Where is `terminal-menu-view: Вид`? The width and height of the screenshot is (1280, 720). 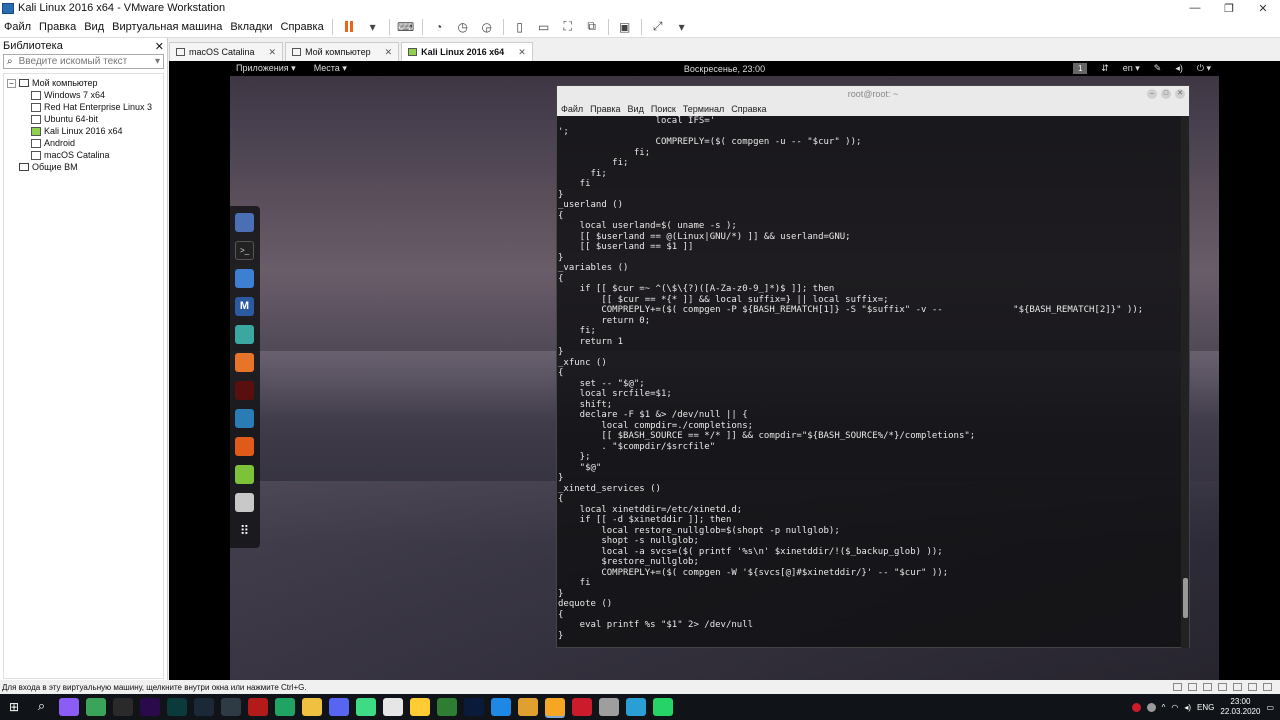
terminal-menu-view: Вид is located at coordinates (636, 109).